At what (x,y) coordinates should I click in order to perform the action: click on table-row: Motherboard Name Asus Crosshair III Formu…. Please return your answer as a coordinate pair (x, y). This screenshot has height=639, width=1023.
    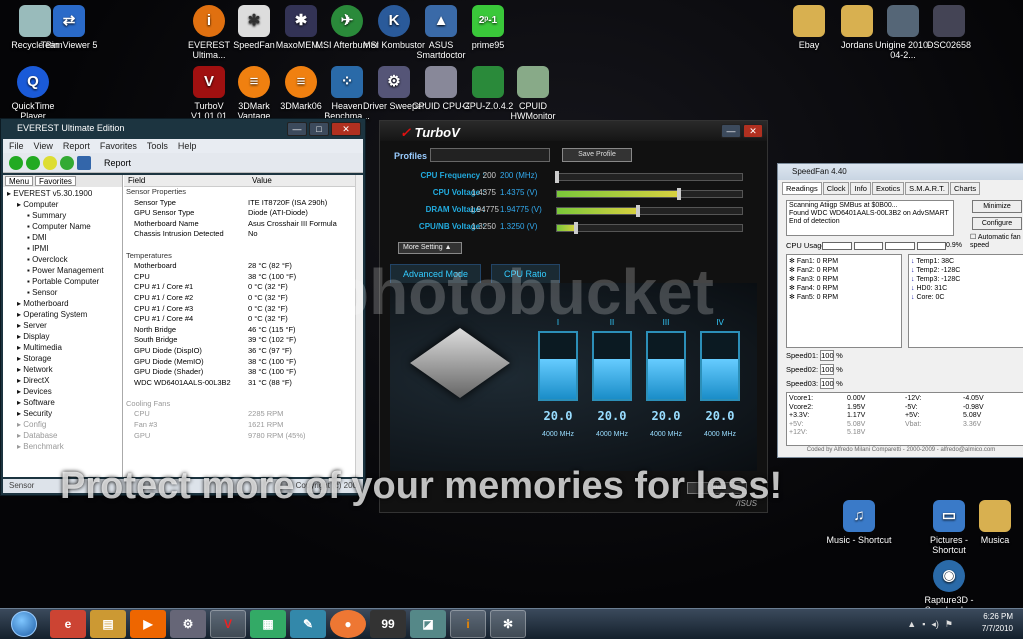
    Looking at the image, I should click on (239, 224).